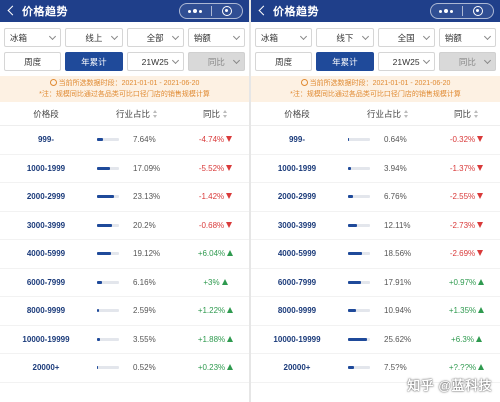  I want to click on channel-select: 线上, so click(94, 37).